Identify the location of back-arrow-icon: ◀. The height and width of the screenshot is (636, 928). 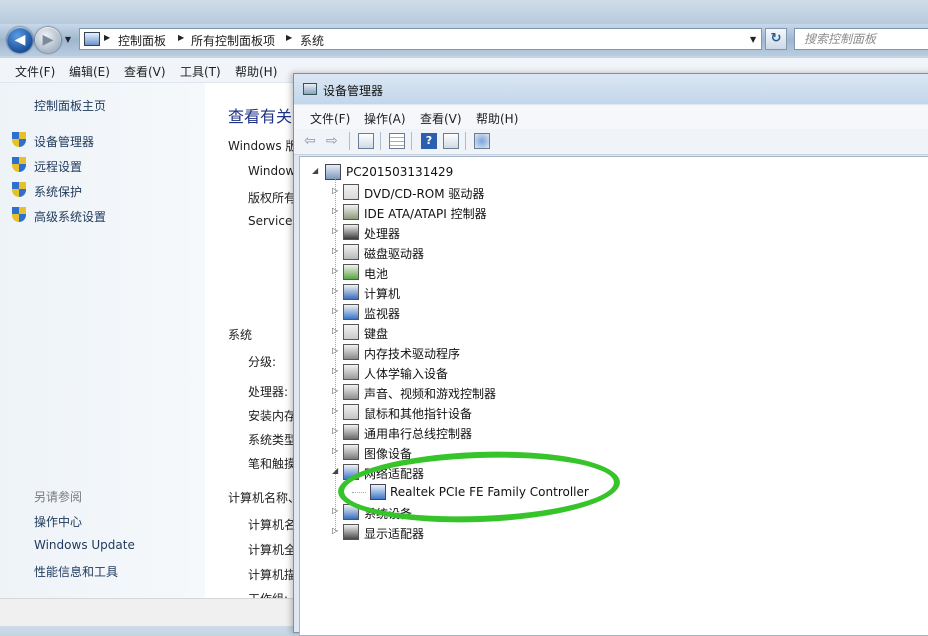
(20, 40).